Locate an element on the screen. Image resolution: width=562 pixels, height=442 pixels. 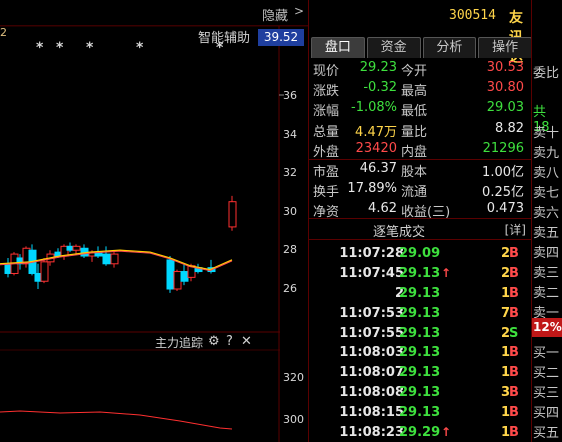
current-price-marker: 39.52 is located at coordinates (281, 37).